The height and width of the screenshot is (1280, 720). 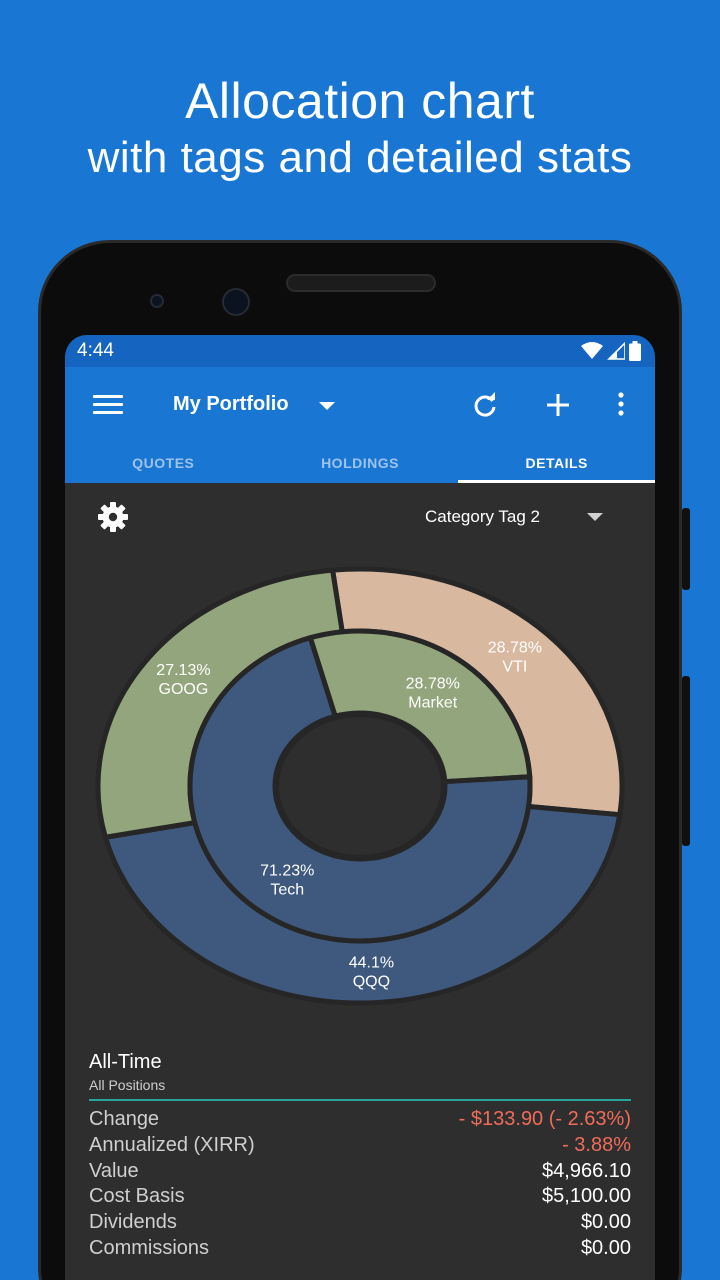 I want to click on more-vert-icon, so click(x=621, y=405).